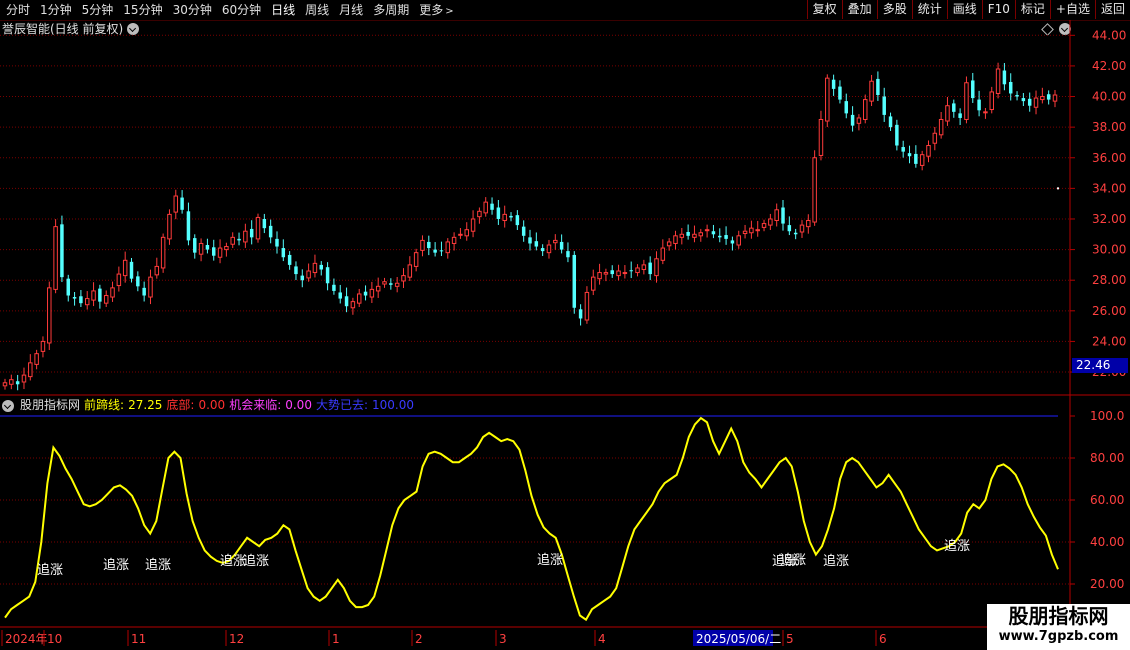 This screenshot has width=1130, height=650. Describe the element at coordinates (1109, 66) in the screenshot. I see `price-tick-label: 42.00` at that location.